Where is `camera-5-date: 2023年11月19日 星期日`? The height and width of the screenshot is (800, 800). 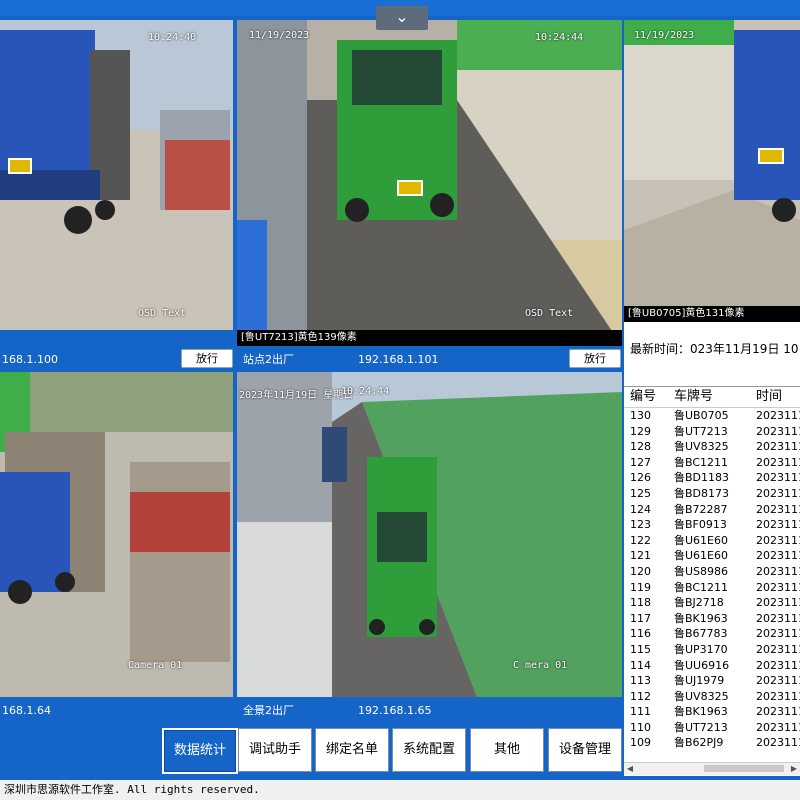 camera-5-date: 2023年11月19日 星期日 is located at coordinates (296, 395).